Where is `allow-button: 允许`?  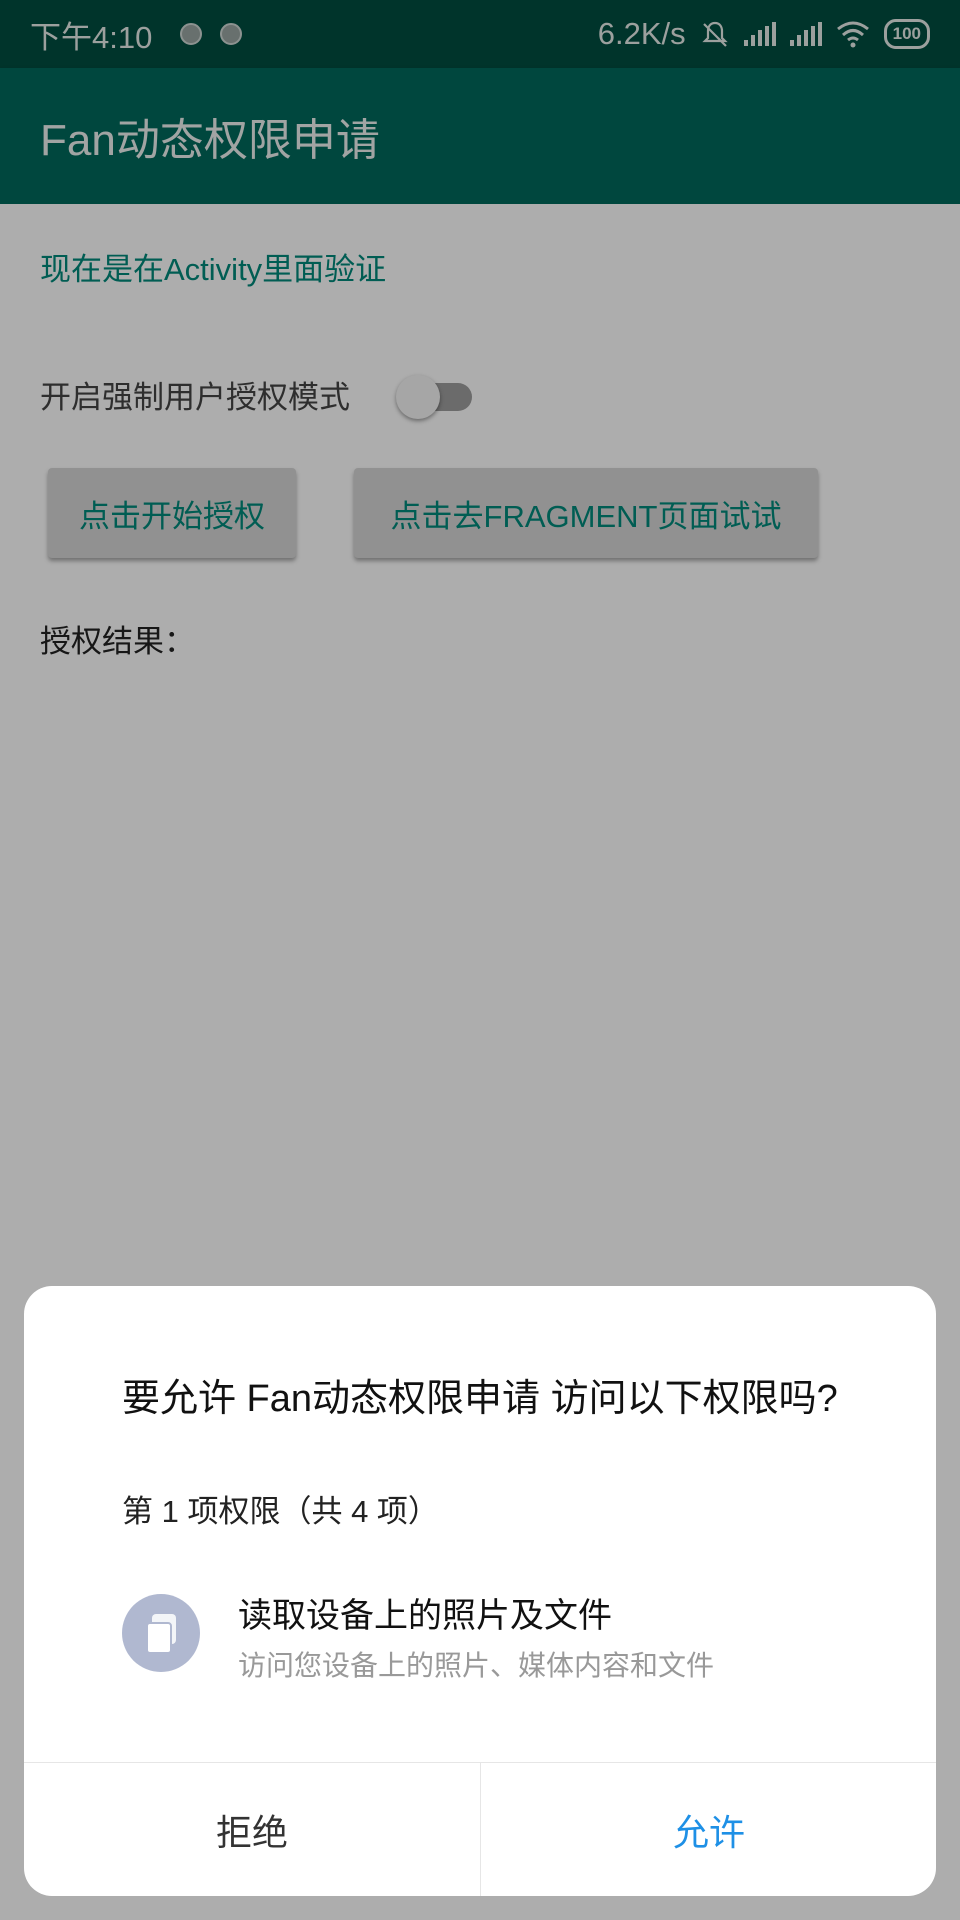 allow-button: 允许 is located at coordinates (708, 1829).